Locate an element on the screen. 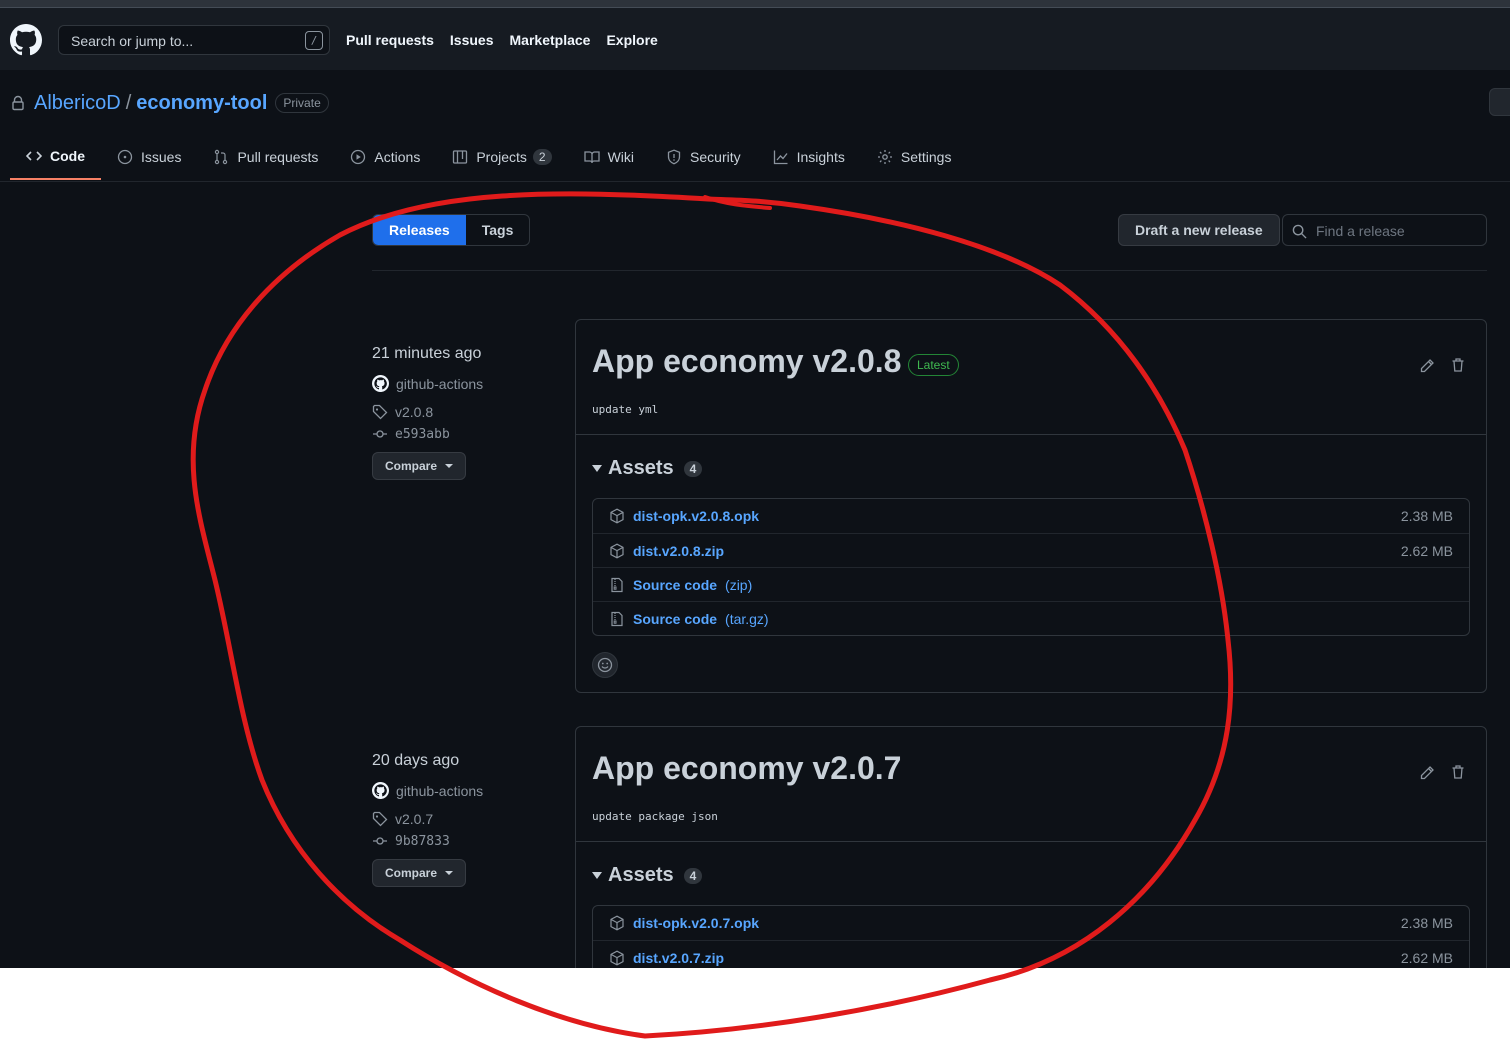 The height and width of the screenshot is (1041, 1510). release-commit: 9b87833 is located at coordinates (467, 841).